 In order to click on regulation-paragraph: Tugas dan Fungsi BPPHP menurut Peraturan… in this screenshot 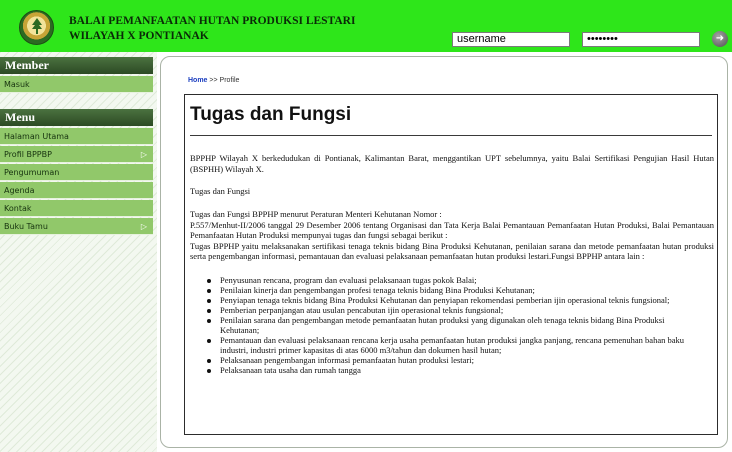, I will do `click(452, 235)`.